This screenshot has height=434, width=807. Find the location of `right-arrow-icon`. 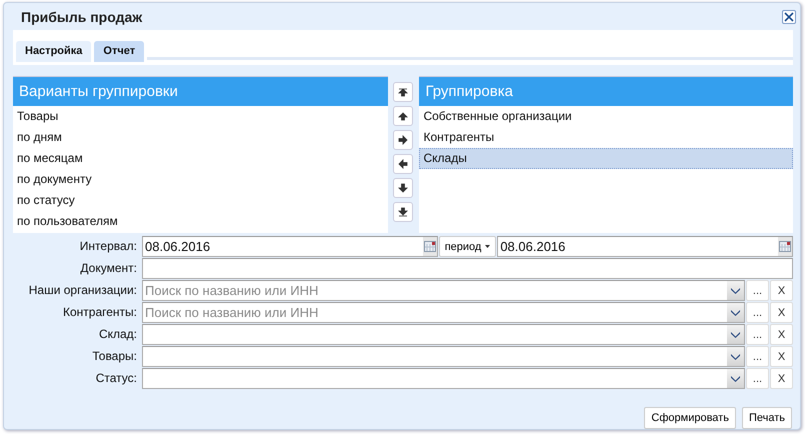

right-arrow-icon is located at coordinates (403, 139).